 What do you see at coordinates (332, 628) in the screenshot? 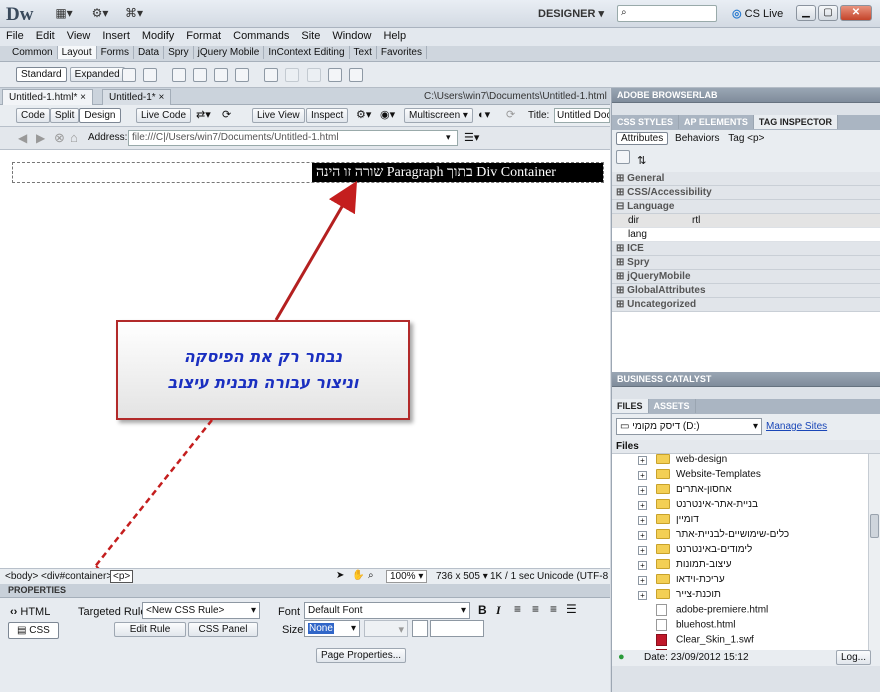
I see `size-select: None ▾` at bounding box center [332, 628].